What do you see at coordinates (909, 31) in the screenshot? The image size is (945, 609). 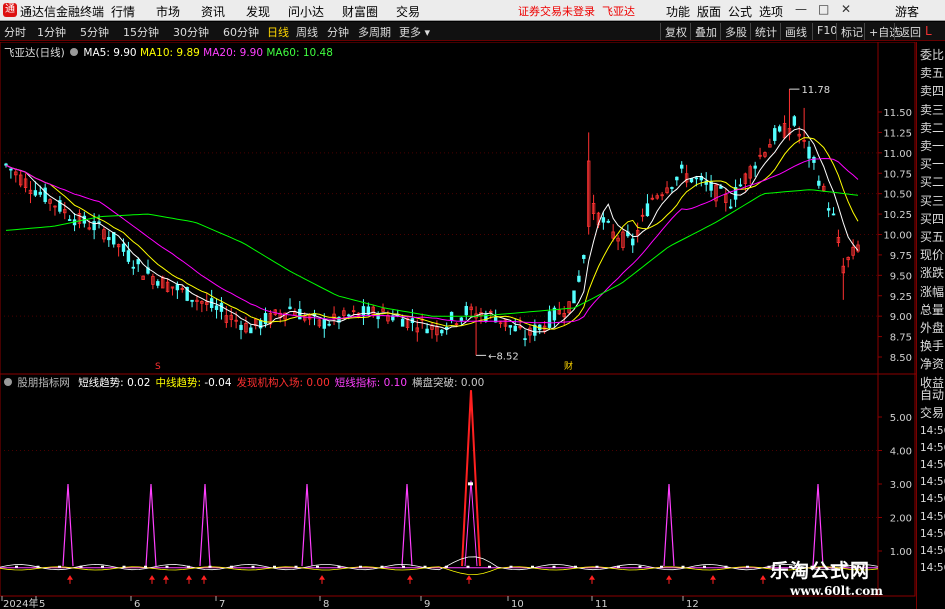 I see `back-button: 返回` at bounding box center [909, 31].